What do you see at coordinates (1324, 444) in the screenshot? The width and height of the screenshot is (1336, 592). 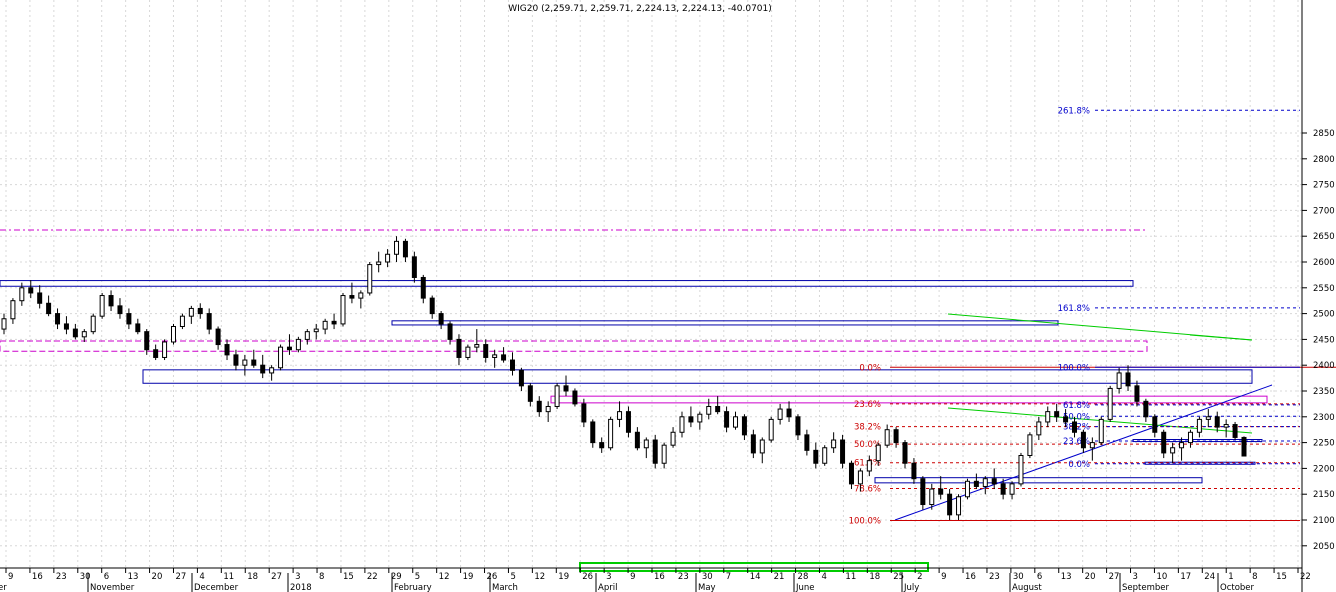 I see `y-tick-label: 2250` at bounding box center [1324, 444].